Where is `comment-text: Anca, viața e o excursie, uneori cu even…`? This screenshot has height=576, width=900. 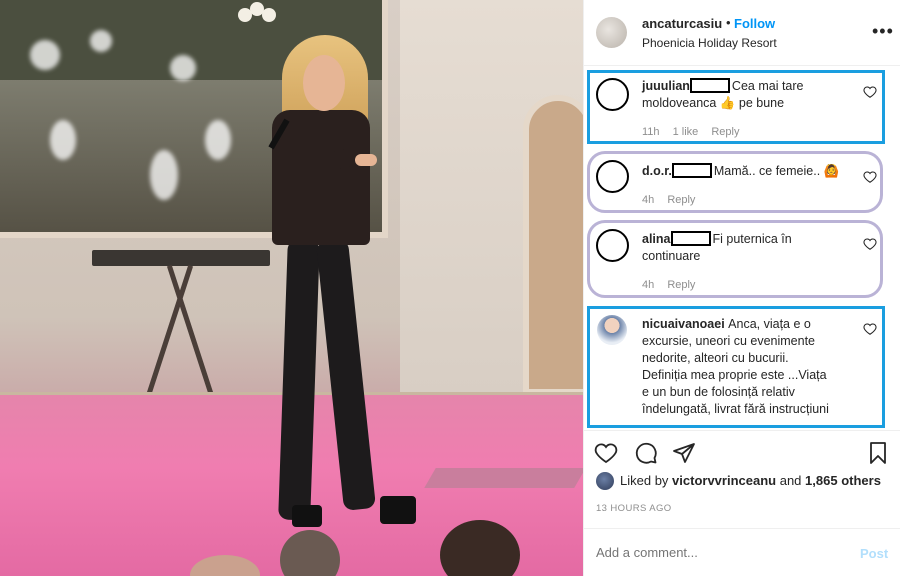 comment-text: Anca, viața e o excursie, uneori cu even… is located at coordinates (735, 366).